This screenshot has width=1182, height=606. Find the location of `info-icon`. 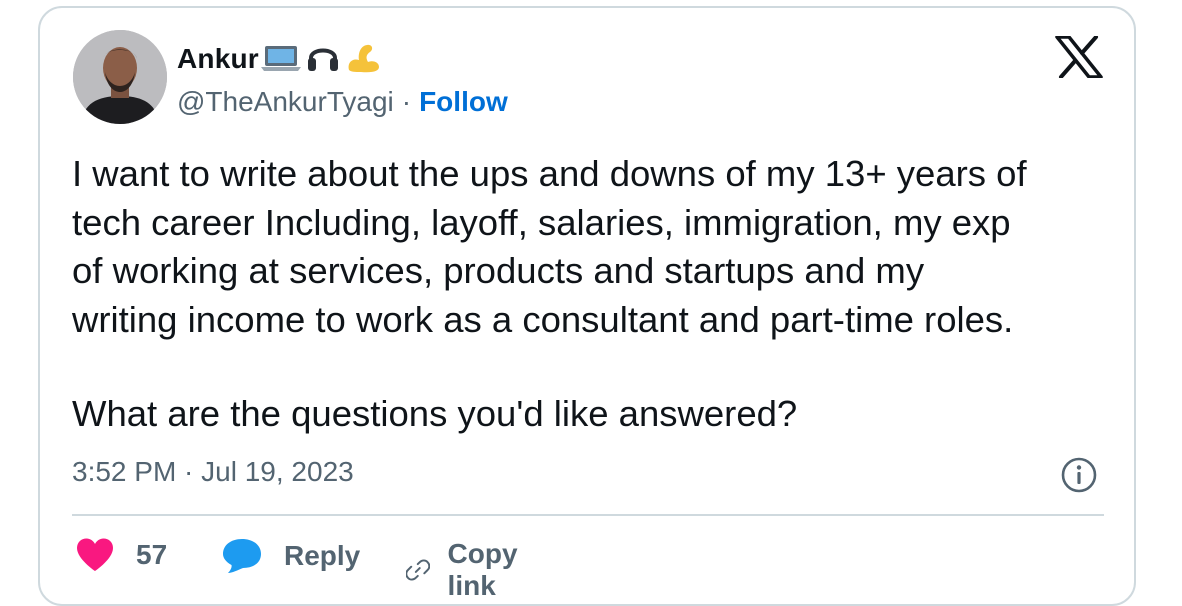

info-icon is located at coordinates (1079, 475).